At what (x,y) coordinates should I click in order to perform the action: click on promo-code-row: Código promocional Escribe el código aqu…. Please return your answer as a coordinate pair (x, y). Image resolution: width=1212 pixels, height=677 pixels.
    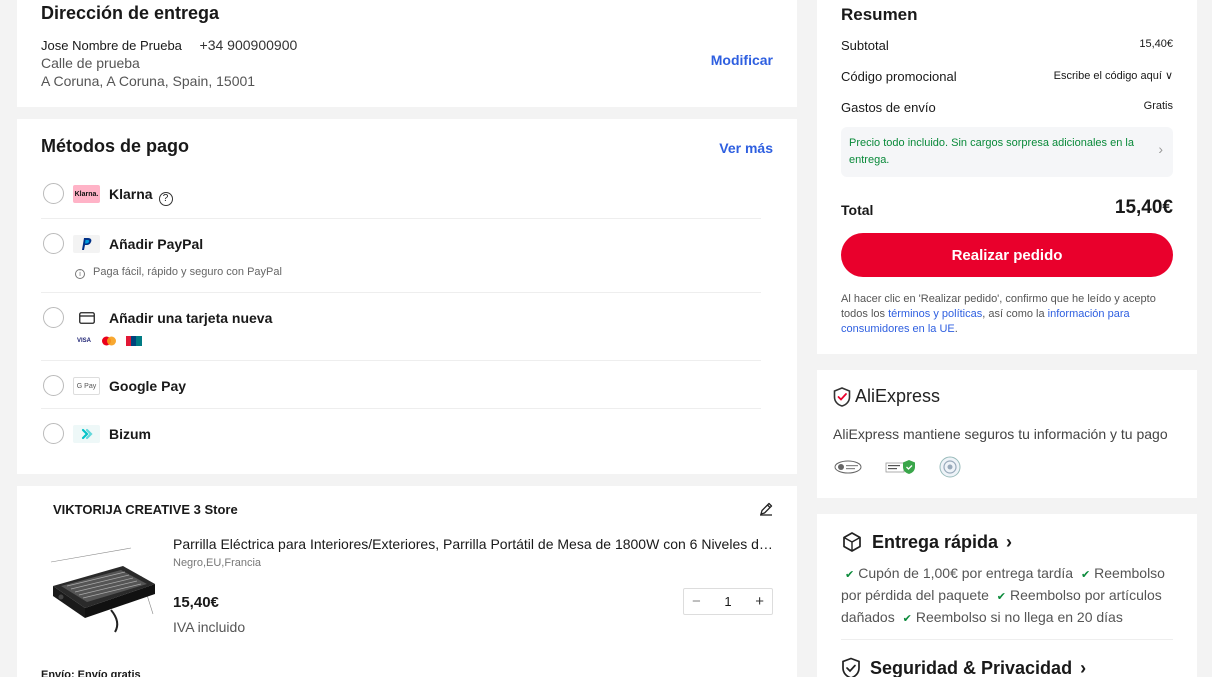
    Looking at the image, I should click on (1007, 76).